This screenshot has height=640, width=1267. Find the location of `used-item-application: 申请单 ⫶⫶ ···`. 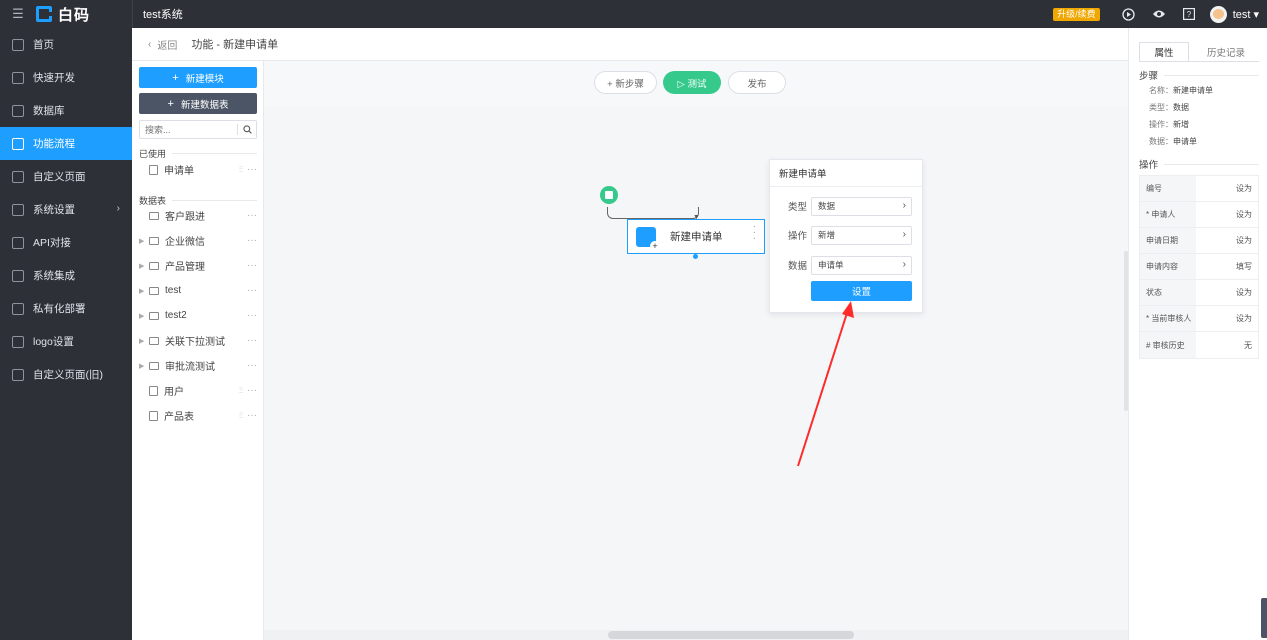

used-item-application: 申请单 ⫶⫶ ··· is located at coordinates (197, 169).